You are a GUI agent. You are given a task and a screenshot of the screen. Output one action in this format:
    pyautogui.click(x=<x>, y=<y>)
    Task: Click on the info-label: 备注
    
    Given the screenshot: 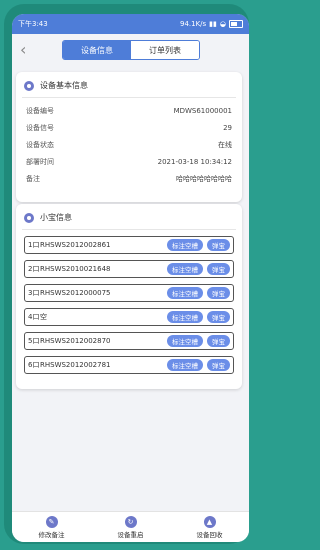 What is the action you would take?
    pyautogui.click(x=33, y=178)
    